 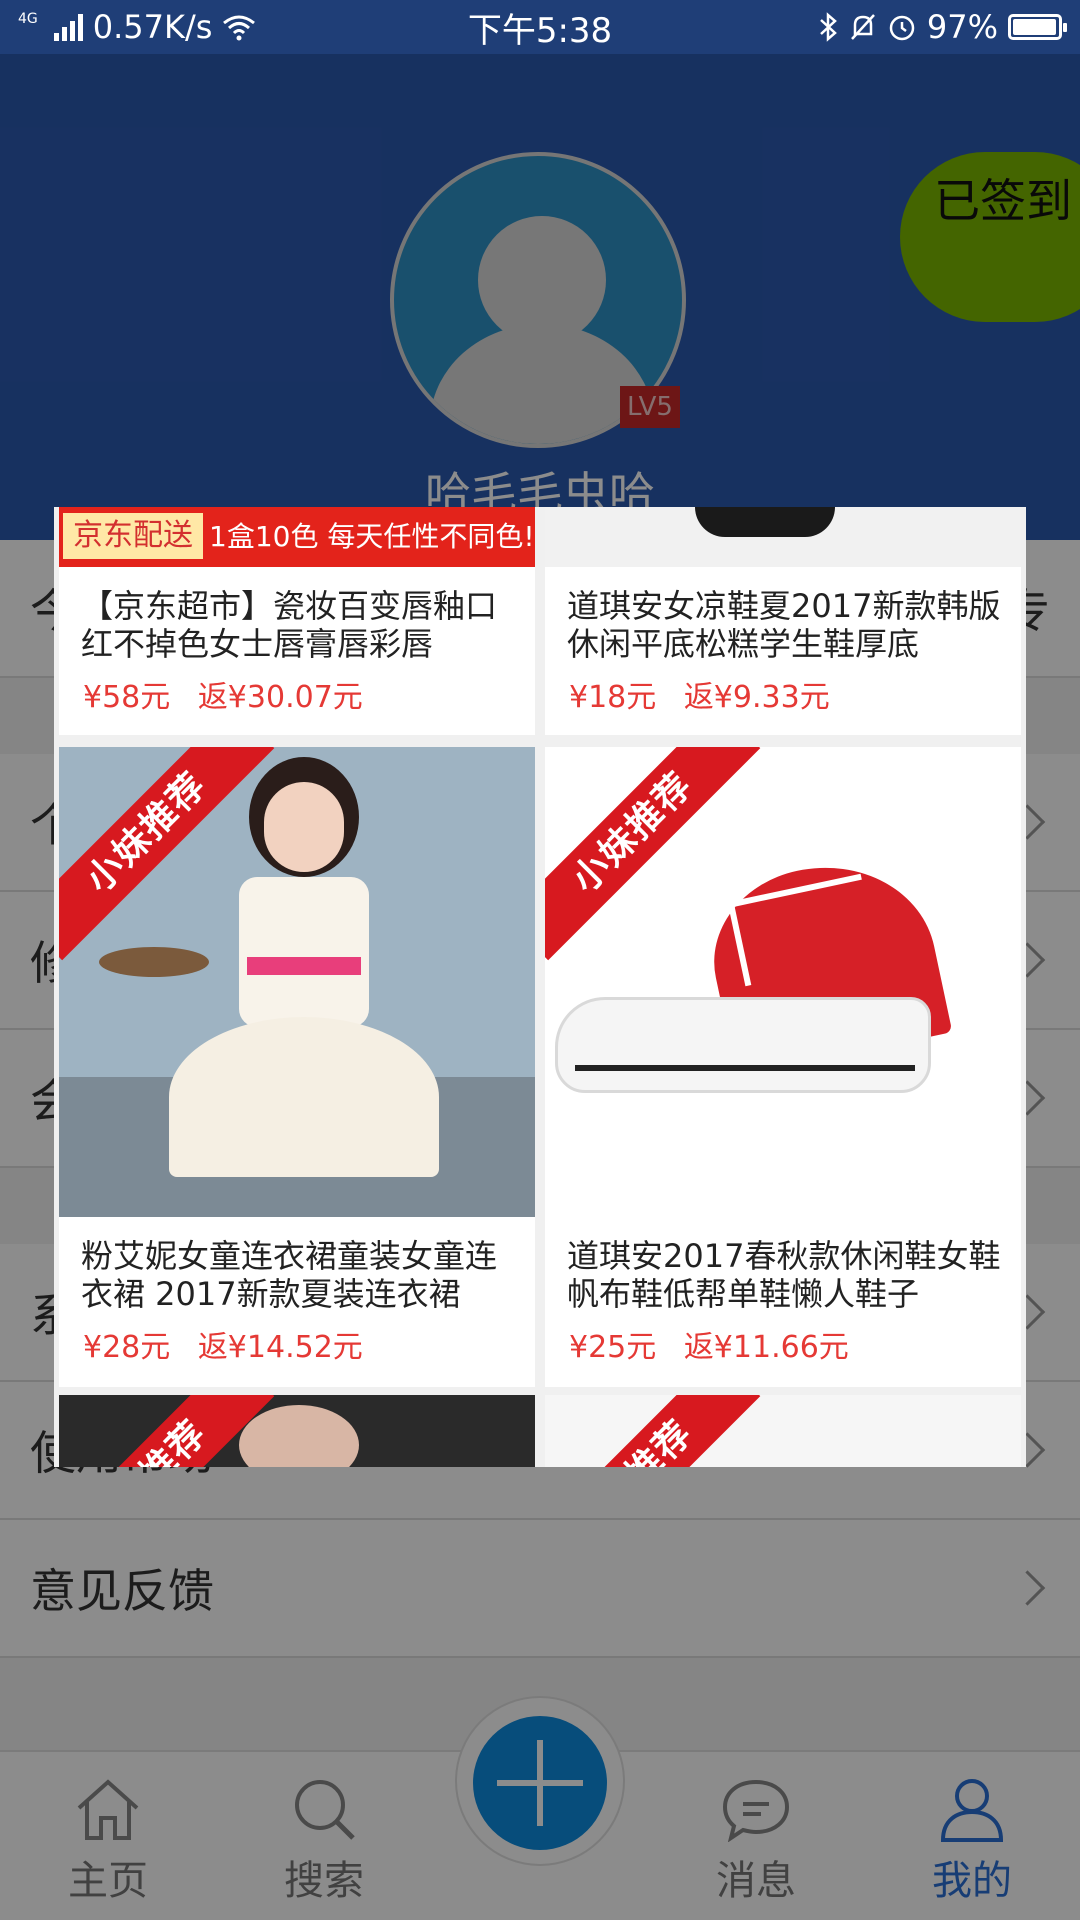 What do you see at coordinates (1037, 27) in the screenshot?
I see `battery-icon` at bounding box center [1037, 27].